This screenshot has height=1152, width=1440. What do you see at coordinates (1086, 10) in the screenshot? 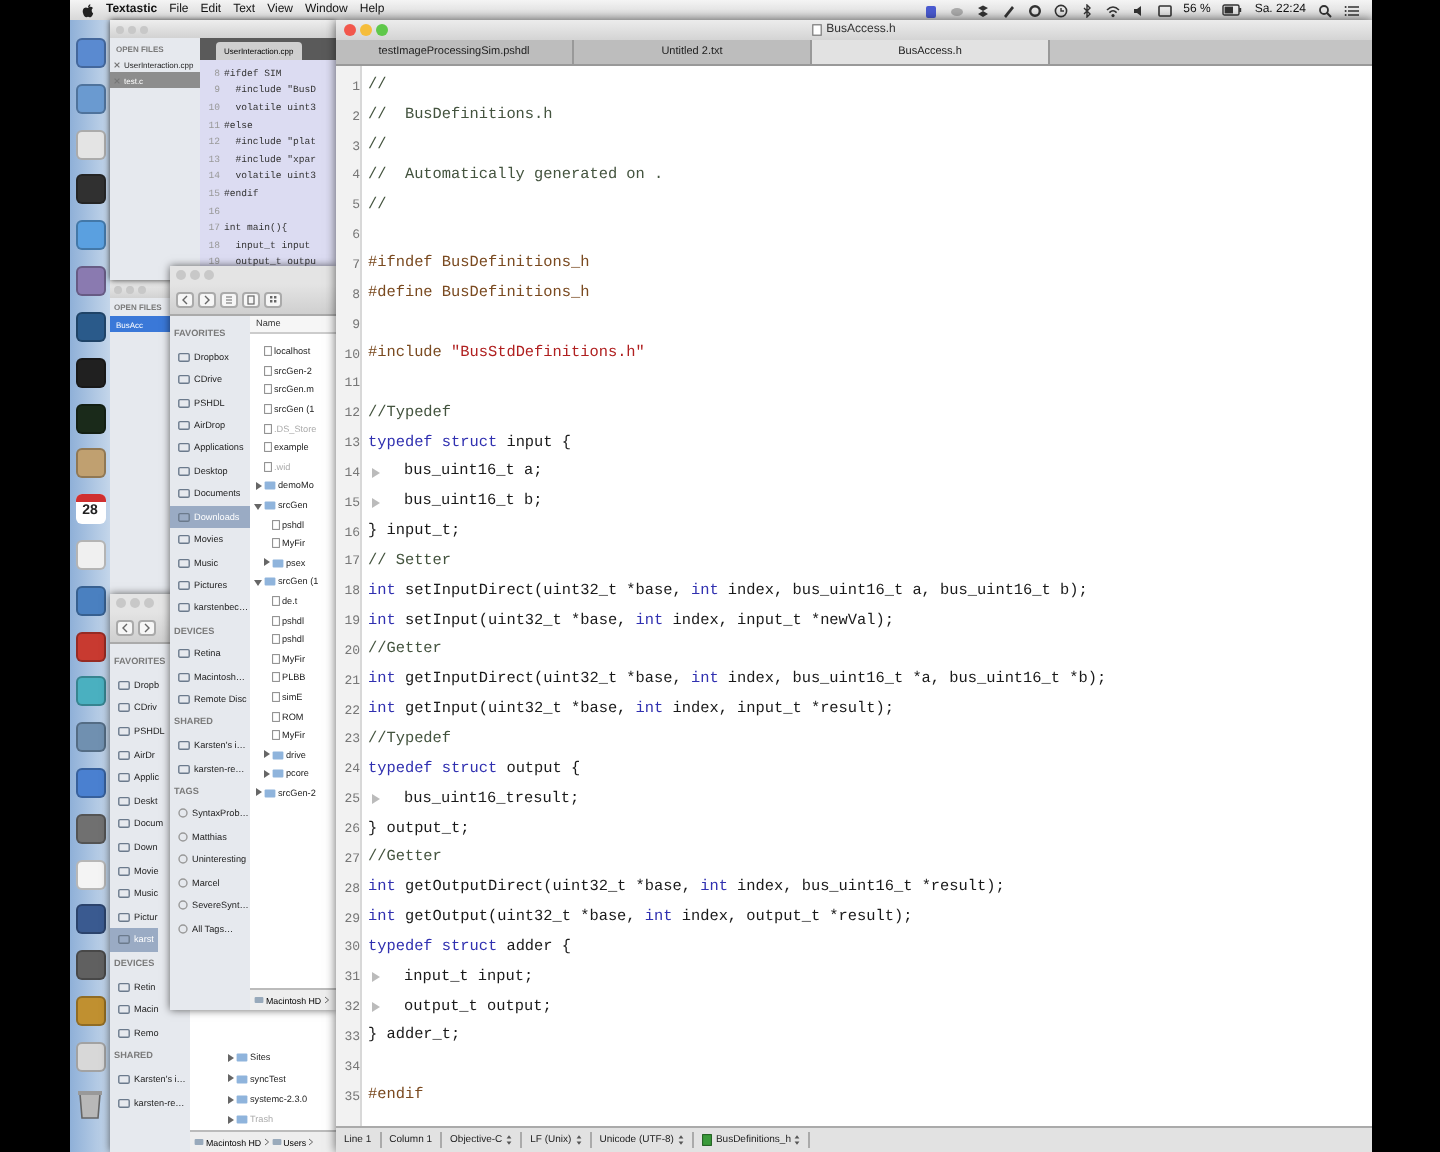
I see `bluetooth-icon` at bounding box center [1086, 10].